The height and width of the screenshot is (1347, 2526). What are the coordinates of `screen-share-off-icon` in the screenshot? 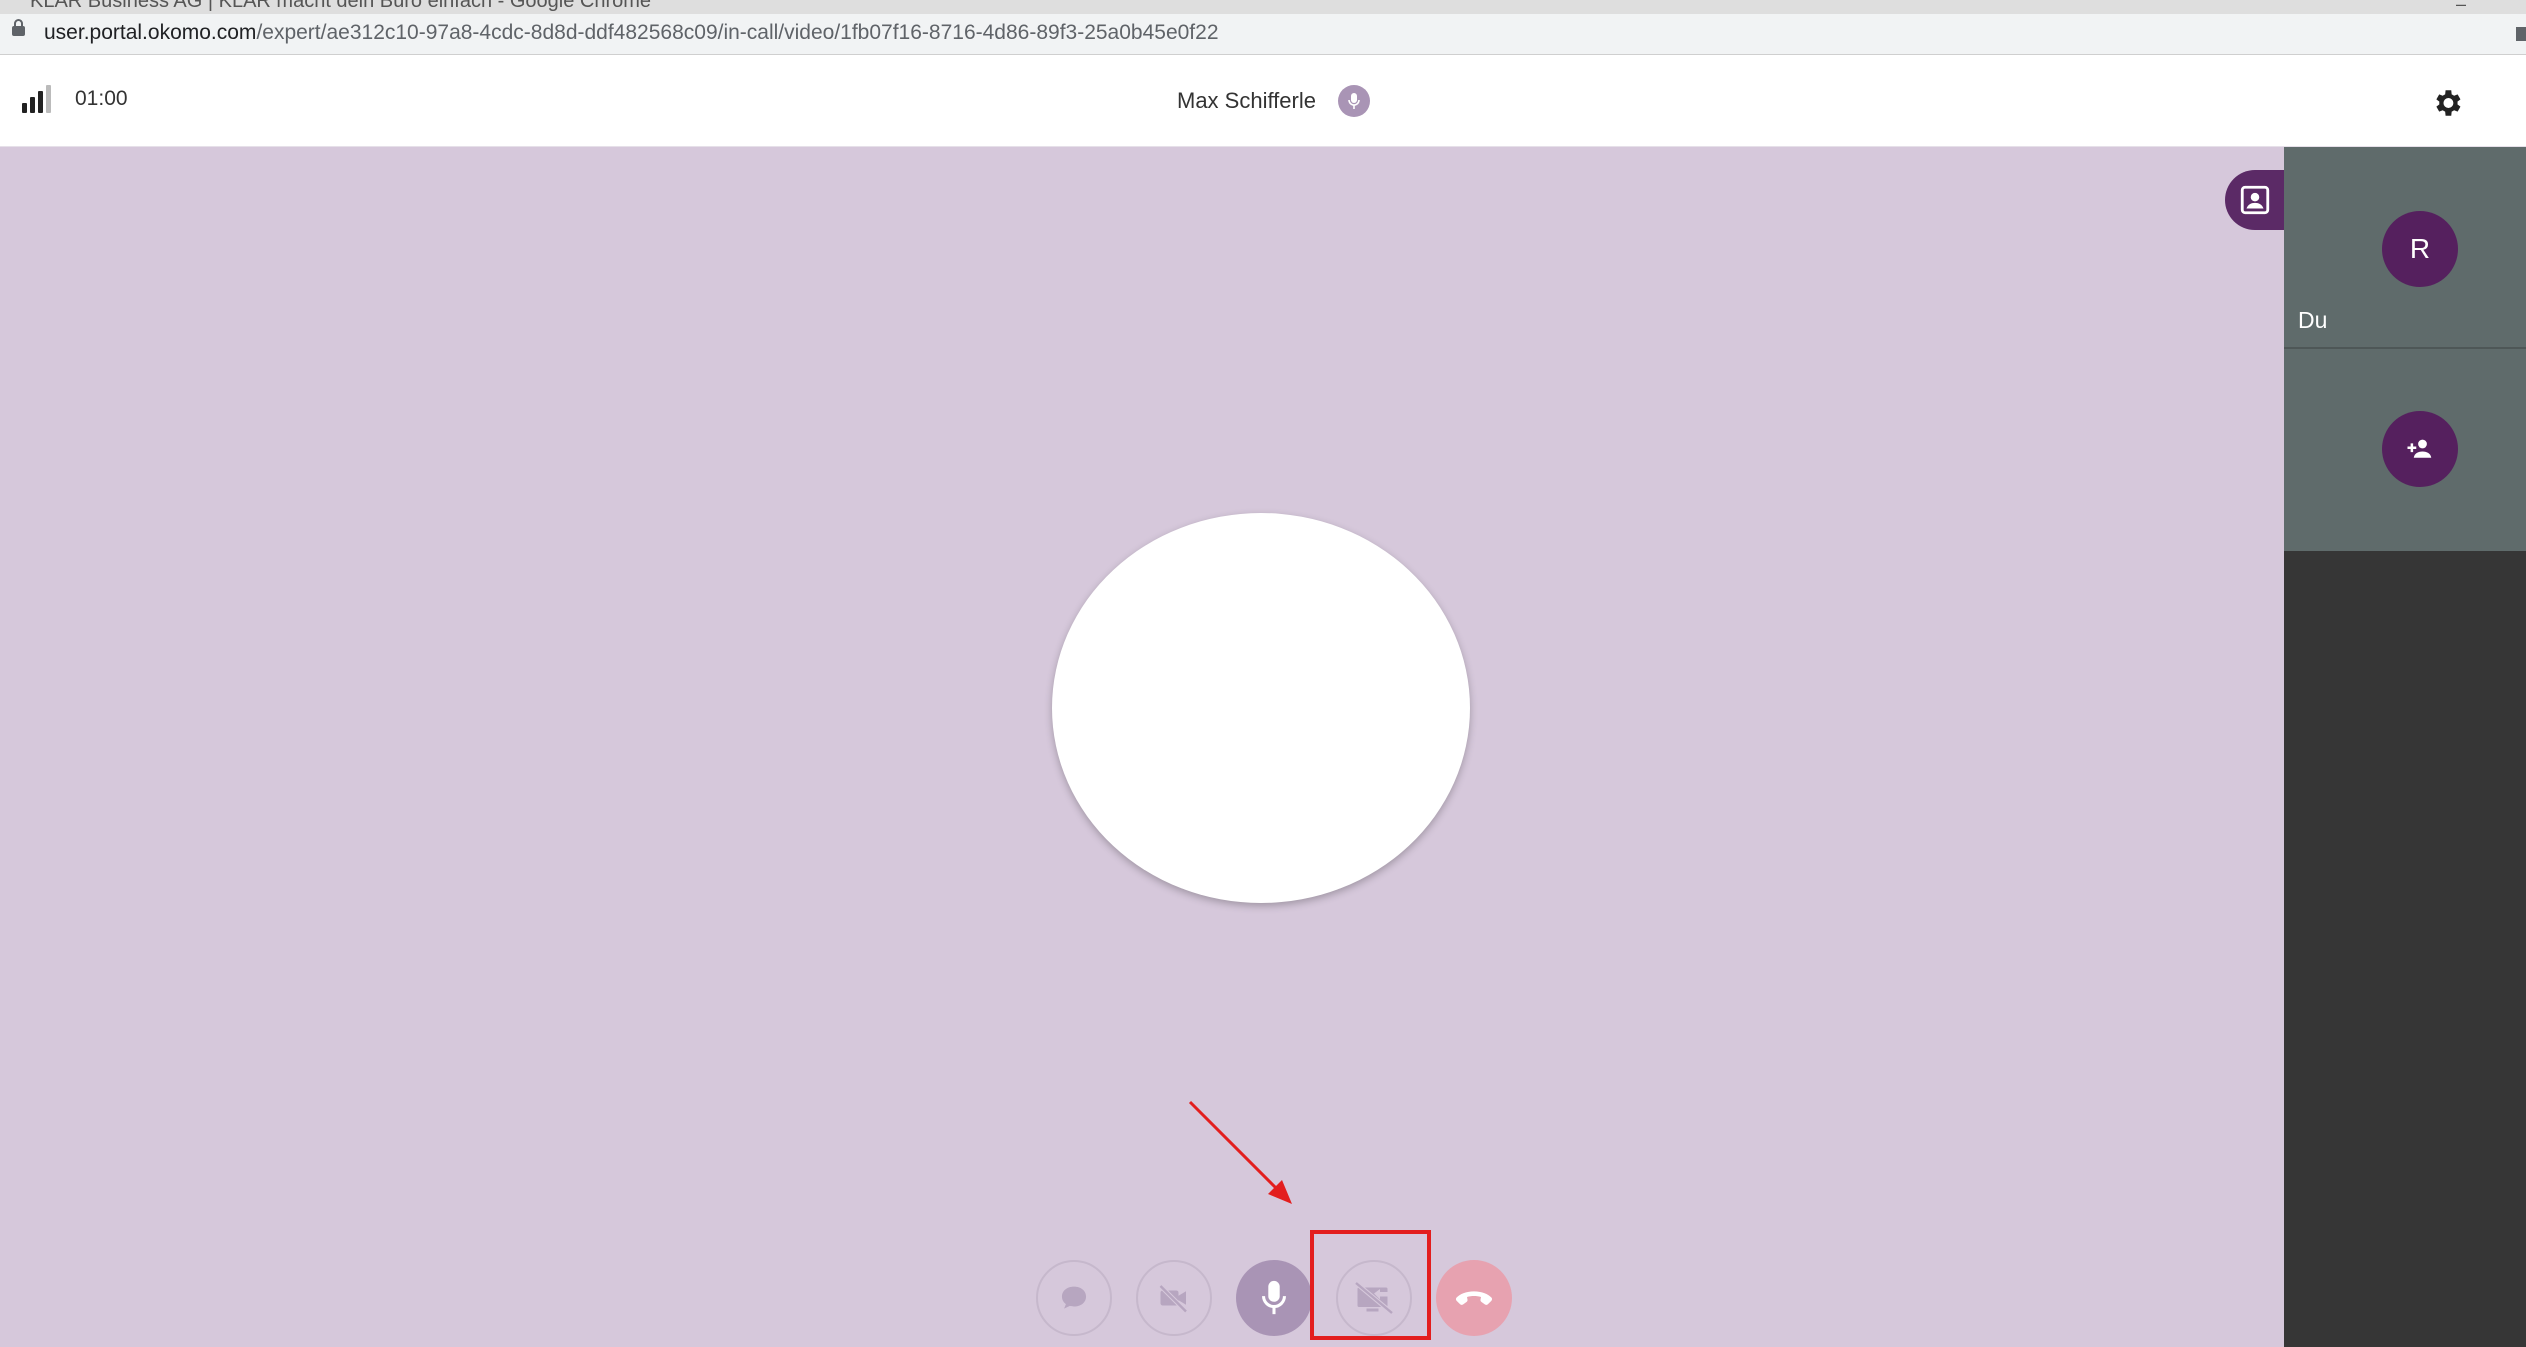 It's located at (1374, 1298).